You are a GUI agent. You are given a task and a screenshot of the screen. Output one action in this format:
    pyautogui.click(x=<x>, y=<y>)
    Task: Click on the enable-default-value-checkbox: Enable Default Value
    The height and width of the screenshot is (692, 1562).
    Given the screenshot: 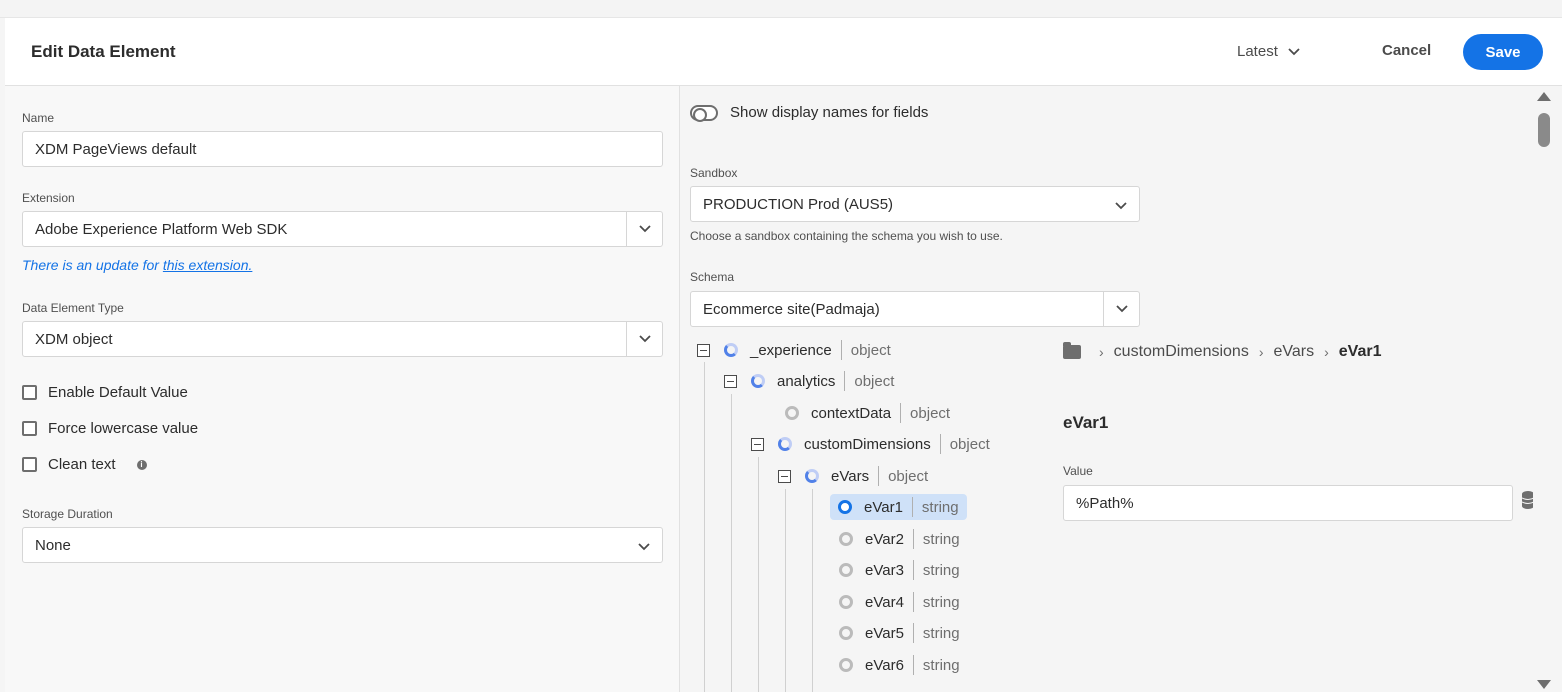 What is the action you would take?
    pyautogui.click(x=105, y=392)
    